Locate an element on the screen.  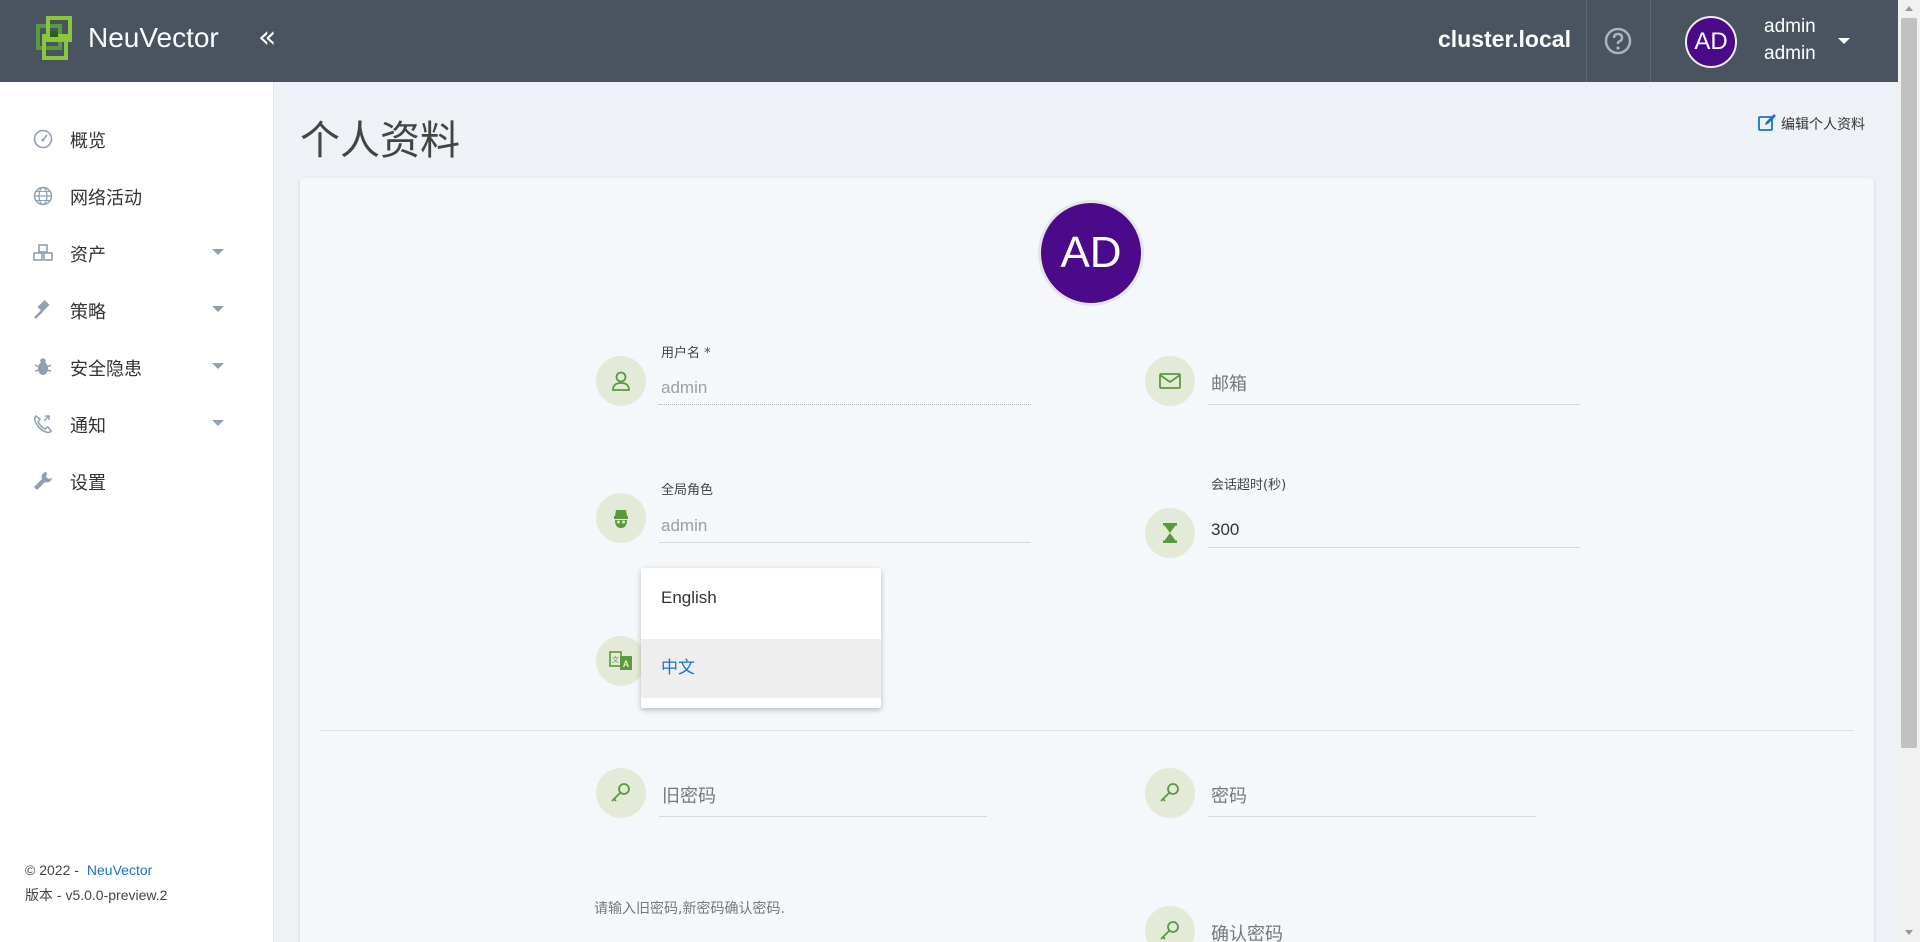
hourglass-icon is located at coordinates (1170, 533).